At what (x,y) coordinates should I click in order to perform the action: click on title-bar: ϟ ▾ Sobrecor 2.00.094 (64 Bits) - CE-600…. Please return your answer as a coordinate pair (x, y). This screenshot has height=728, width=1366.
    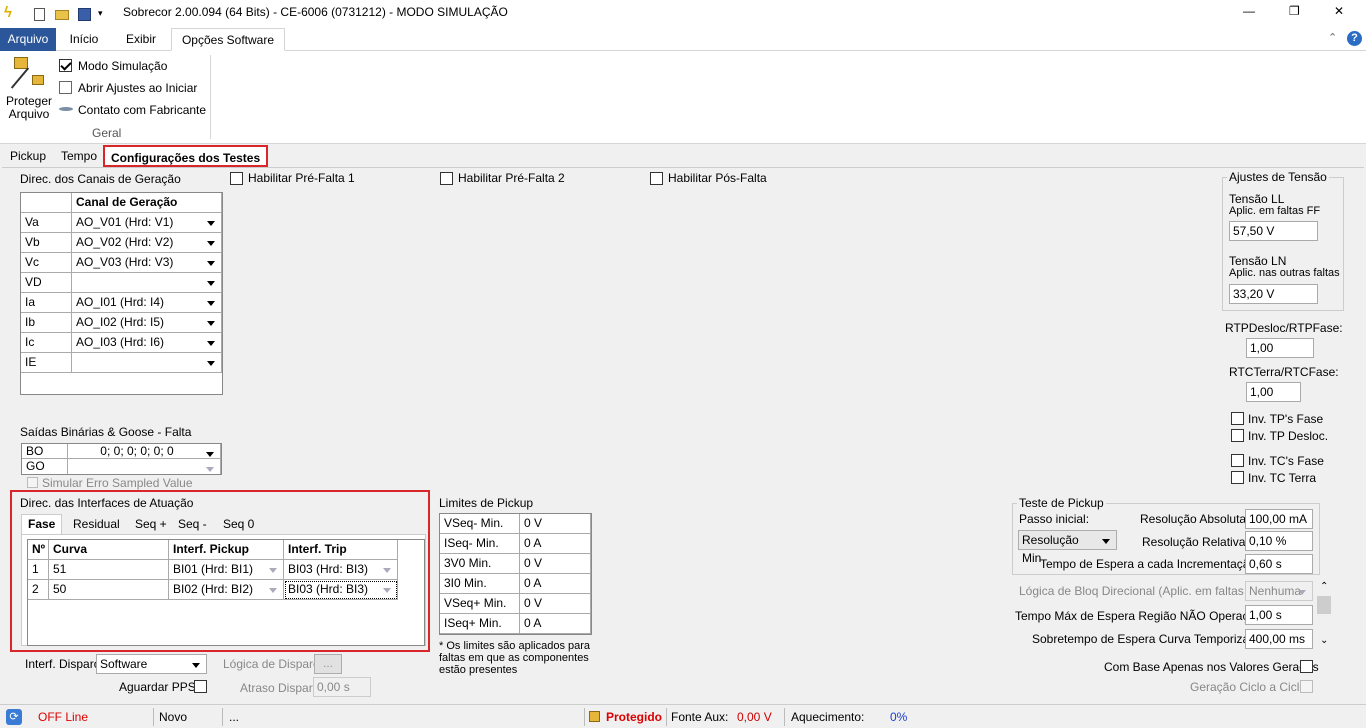
    Looking at the image, I should click on (683, 14).